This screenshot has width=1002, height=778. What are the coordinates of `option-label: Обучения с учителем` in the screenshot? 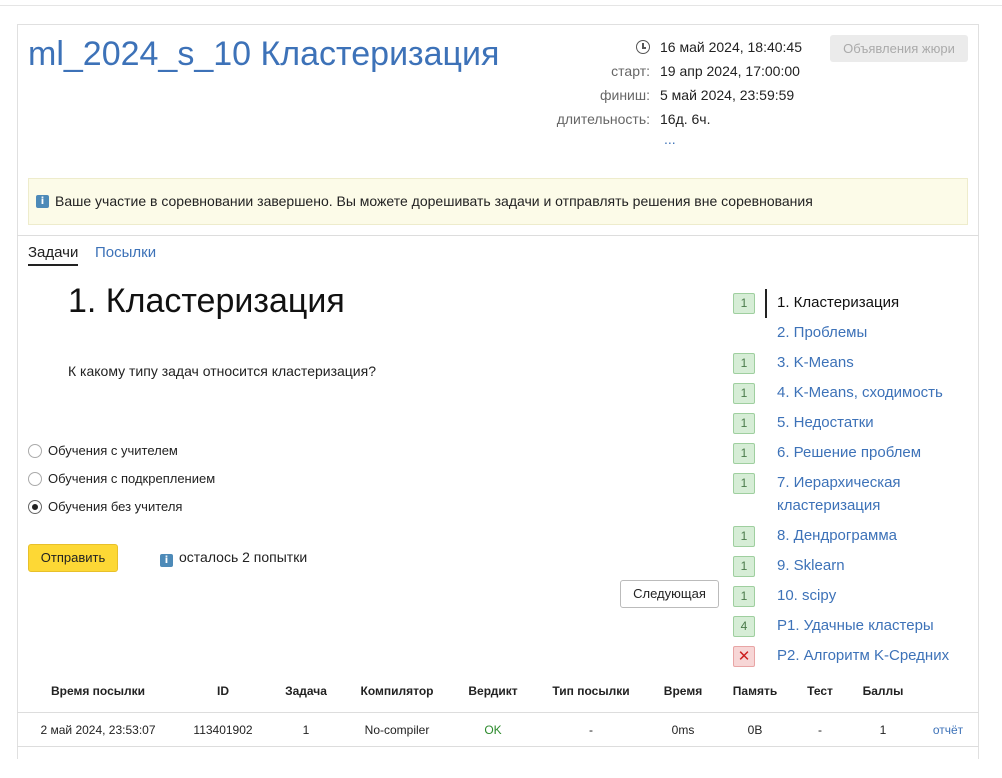 It's located at (113, 450).